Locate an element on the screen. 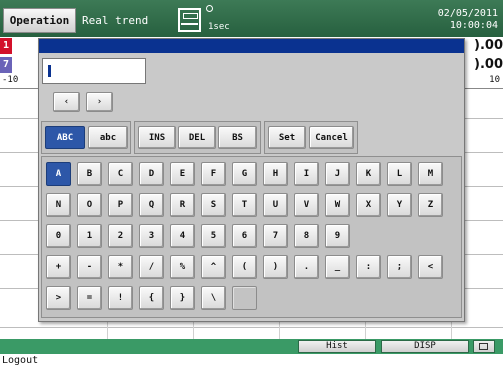 Image resolution: width=503 pixels, height=366 pixels. key-character: { is located at coordinates (151, 298).